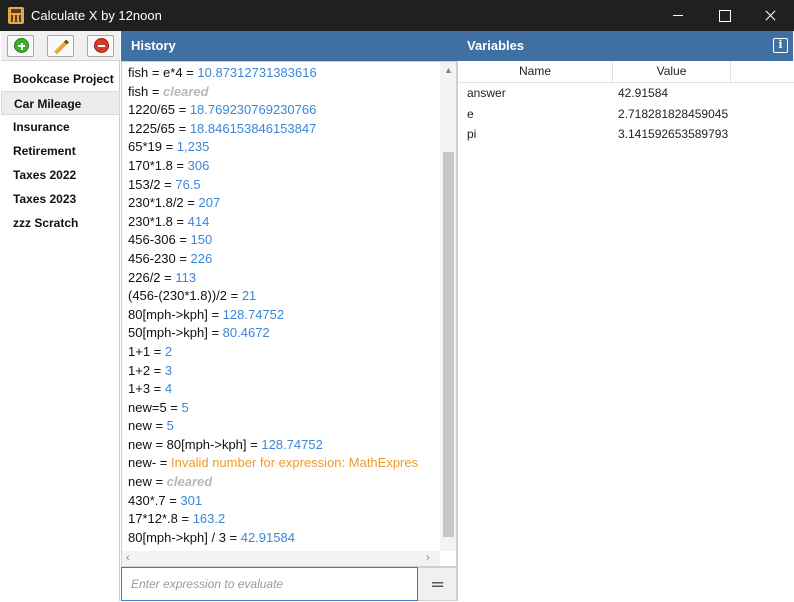 This screenshot has height=602, width=794. I want to click on history-line: new = cleared, so click(284, 482).